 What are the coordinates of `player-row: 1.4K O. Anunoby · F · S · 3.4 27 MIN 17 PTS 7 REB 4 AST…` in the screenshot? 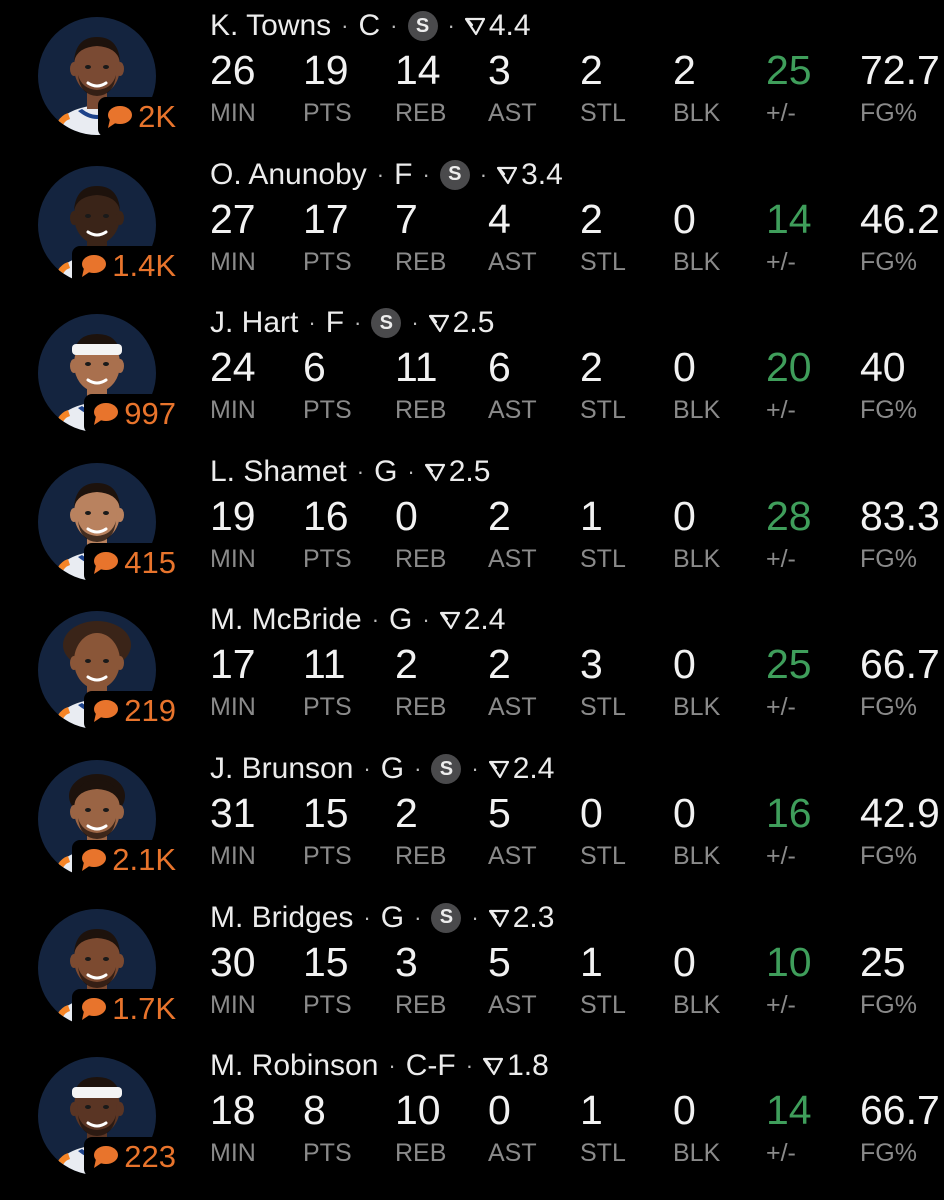 It's located at (472, 223).